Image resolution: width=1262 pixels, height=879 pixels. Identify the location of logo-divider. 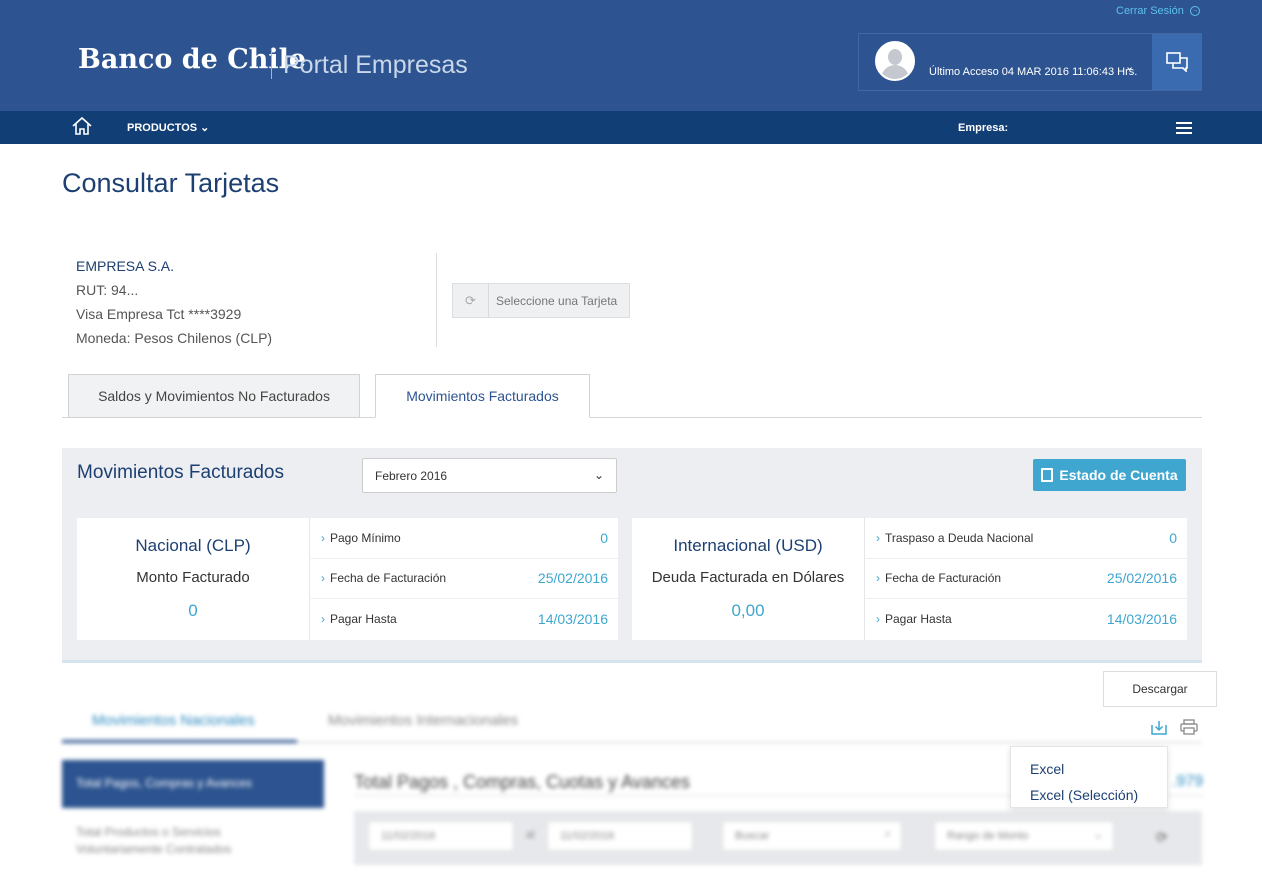
(271, 64).